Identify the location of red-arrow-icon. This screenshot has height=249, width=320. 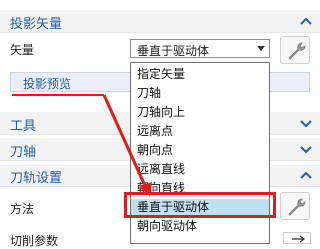
(127, 145).